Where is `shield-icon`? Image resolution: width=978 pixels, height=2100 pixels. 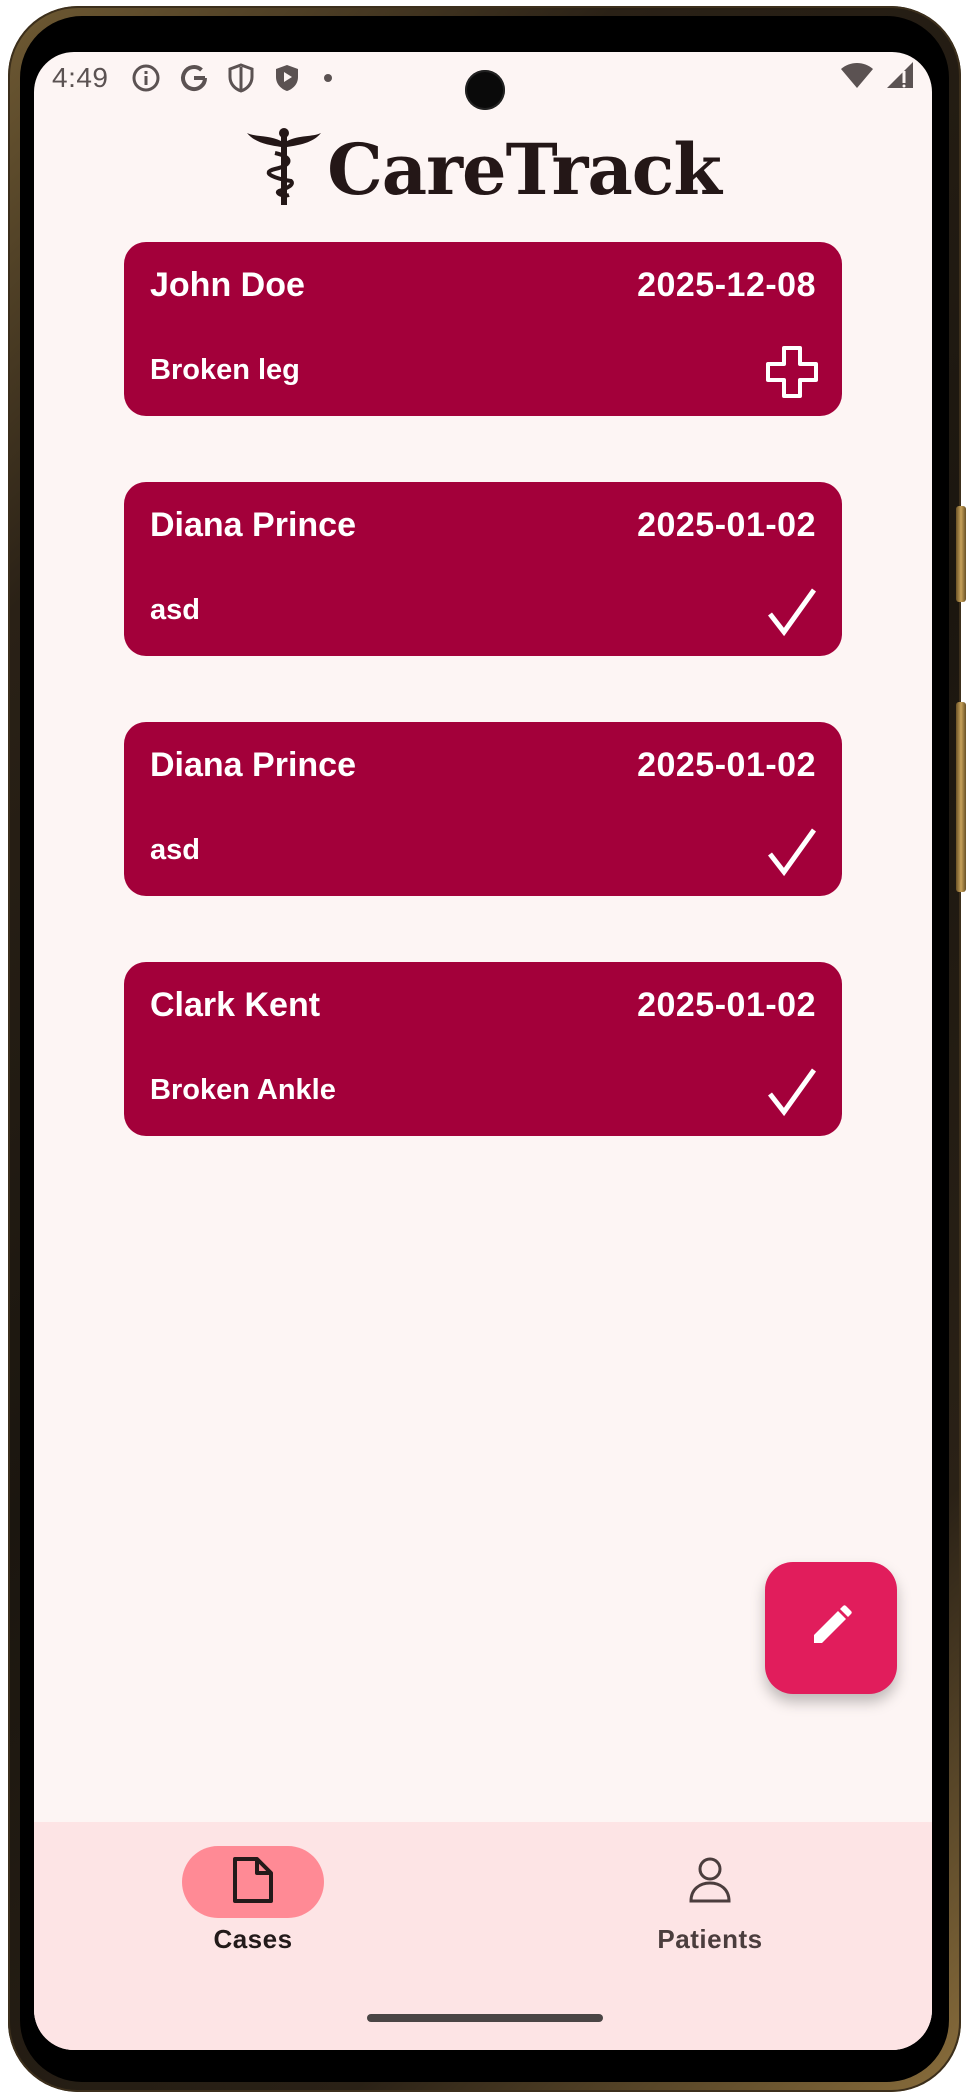 shield-icon is located at coordinates (241, 78).